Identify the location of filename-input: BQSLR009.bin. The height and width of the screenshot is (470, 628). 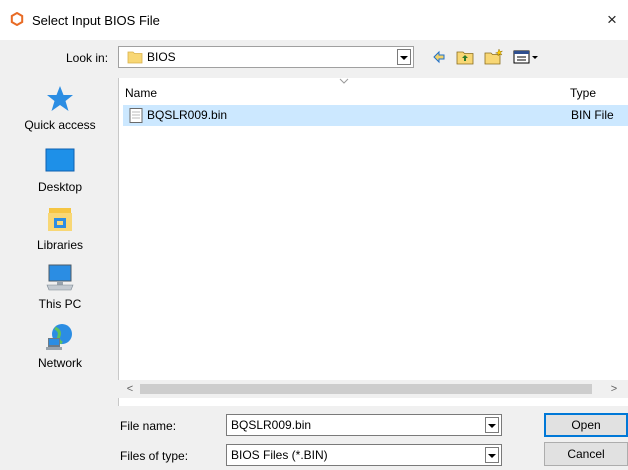
(364, 425).